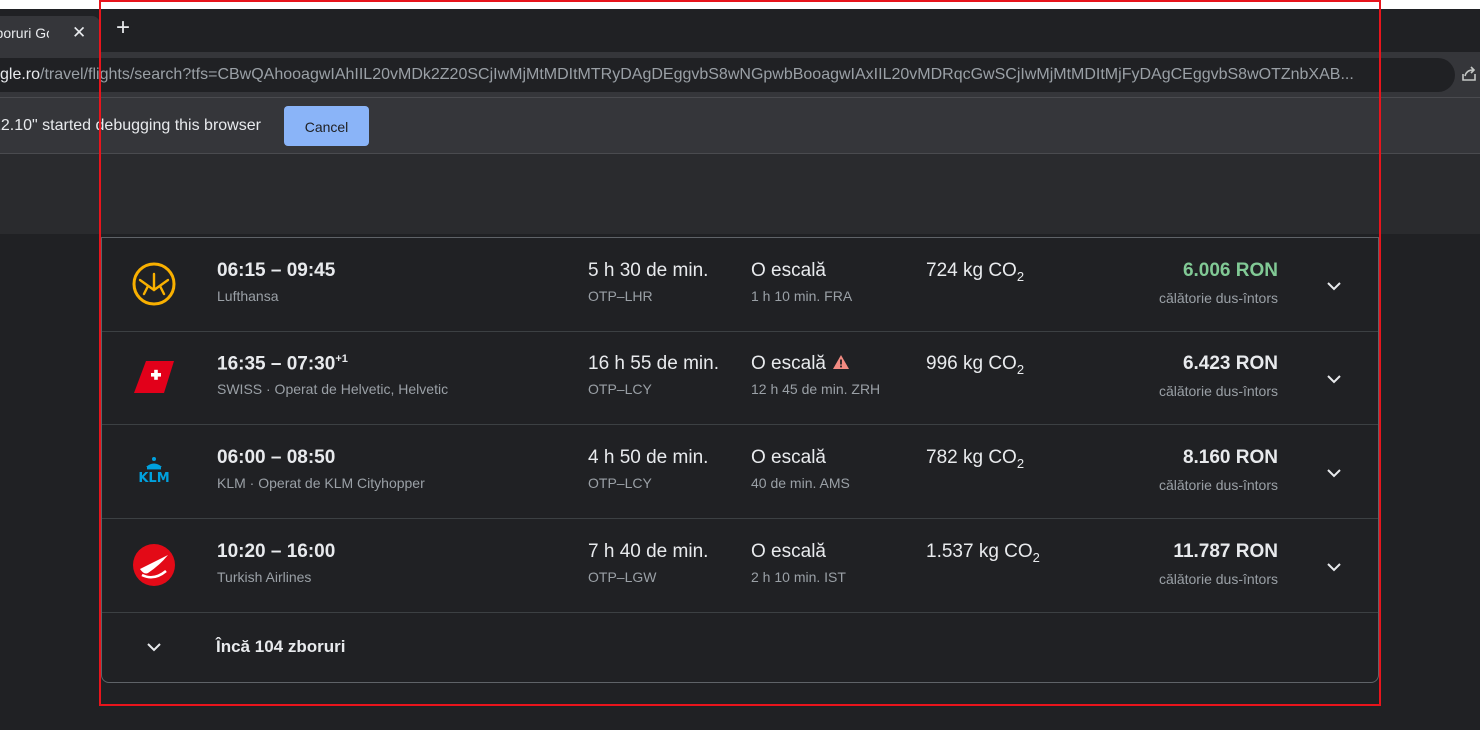 This screenshot has height=730, width=1480. I want to click on more-flights-label: Încă 104 zboruri, so click(281, 646).